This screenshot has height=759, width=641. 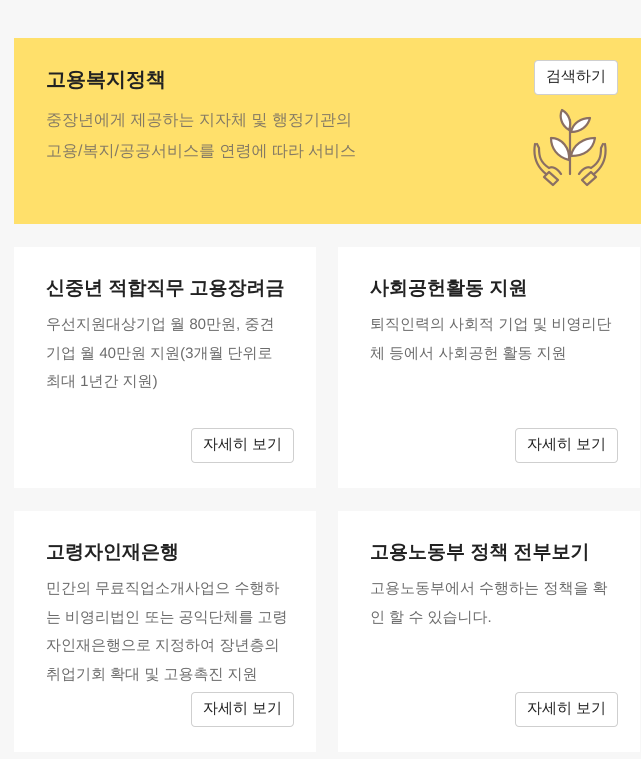 I want to click on card-description: 고용노동부에서 수행하는 정책을 확인 할 수 있습니다., so click(x=489, y=603).